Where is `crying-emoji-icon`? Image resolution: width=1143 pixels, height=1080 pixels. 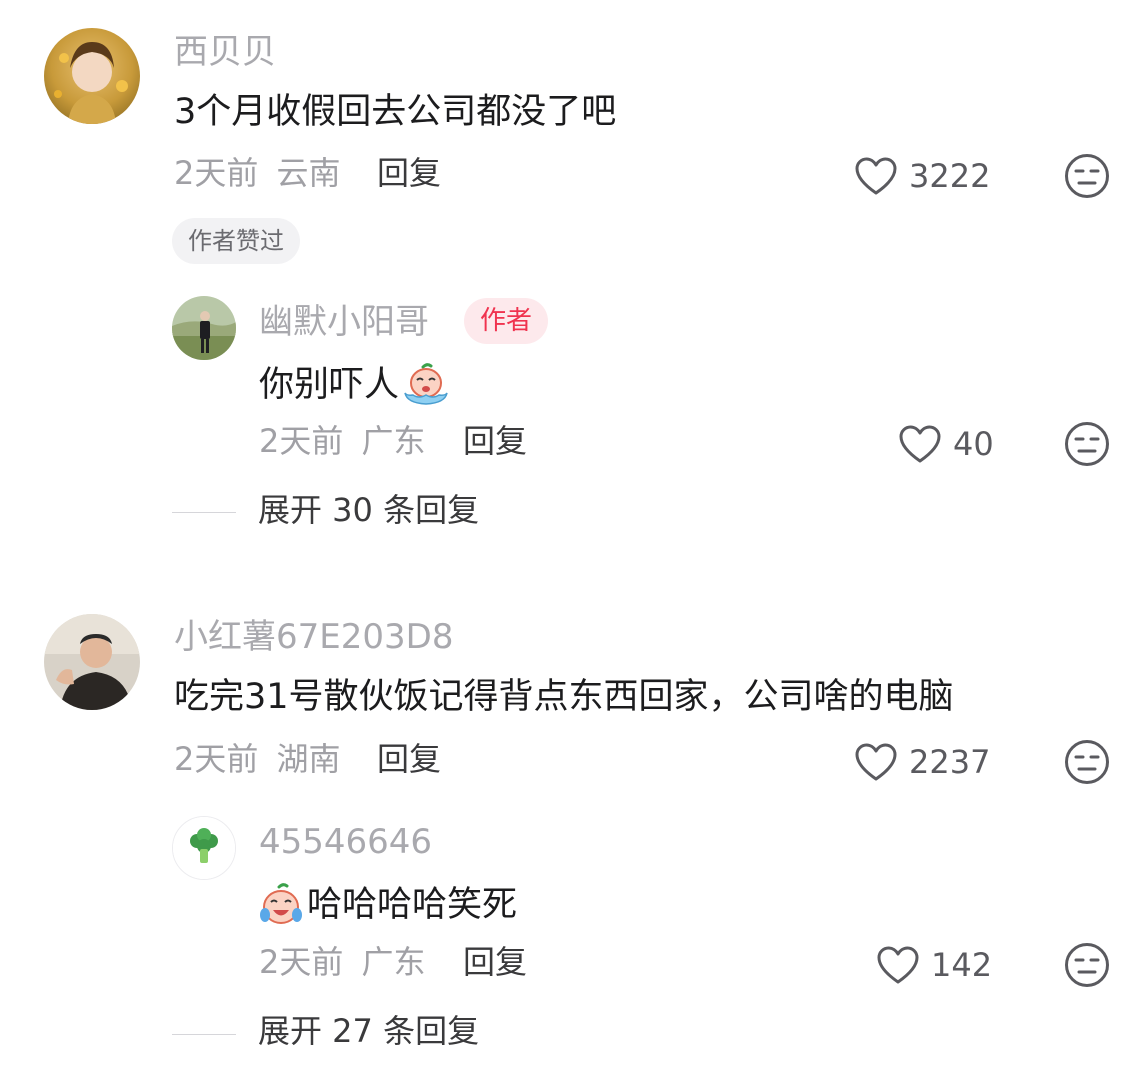 crying-emoji-icon is located at coordinates (426, 384).